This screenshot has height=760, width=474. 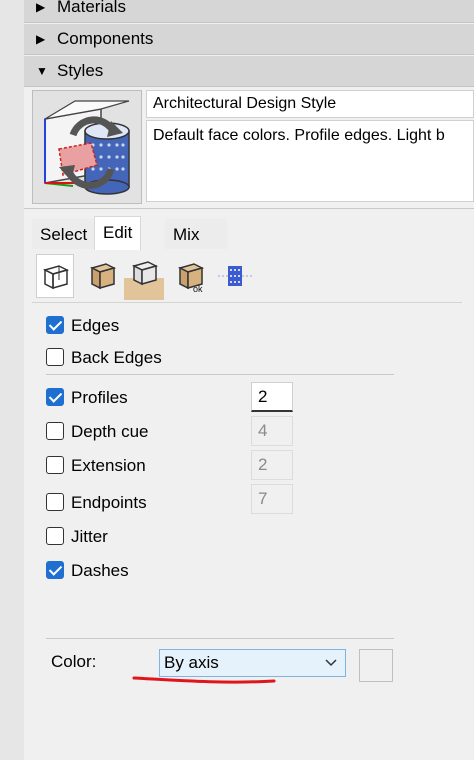 What do you see at coordinates (42, 71) in the screenshot?
I see `collapse-arrow-icon: ▼` at bounding box center [42, 71].